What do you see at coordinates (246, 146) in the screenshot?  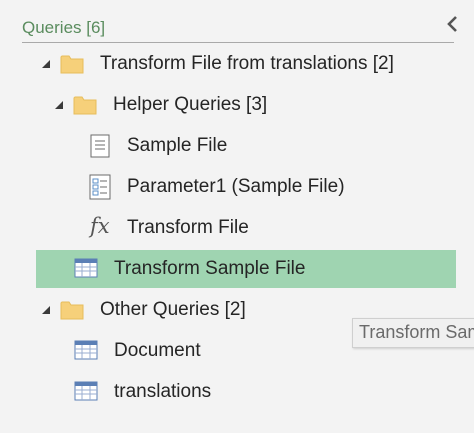 I see `tree-item-sample-file: Sample File` at bounding box center [246, 146].